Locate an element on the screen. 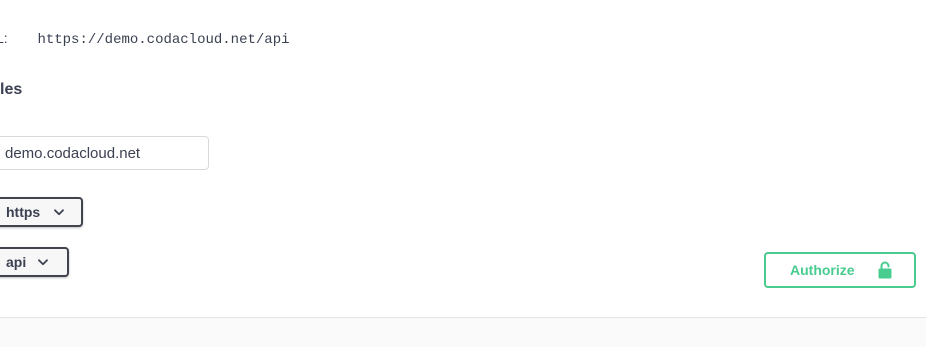  authorize-button: Authorize is located at coordinates (840, 270).